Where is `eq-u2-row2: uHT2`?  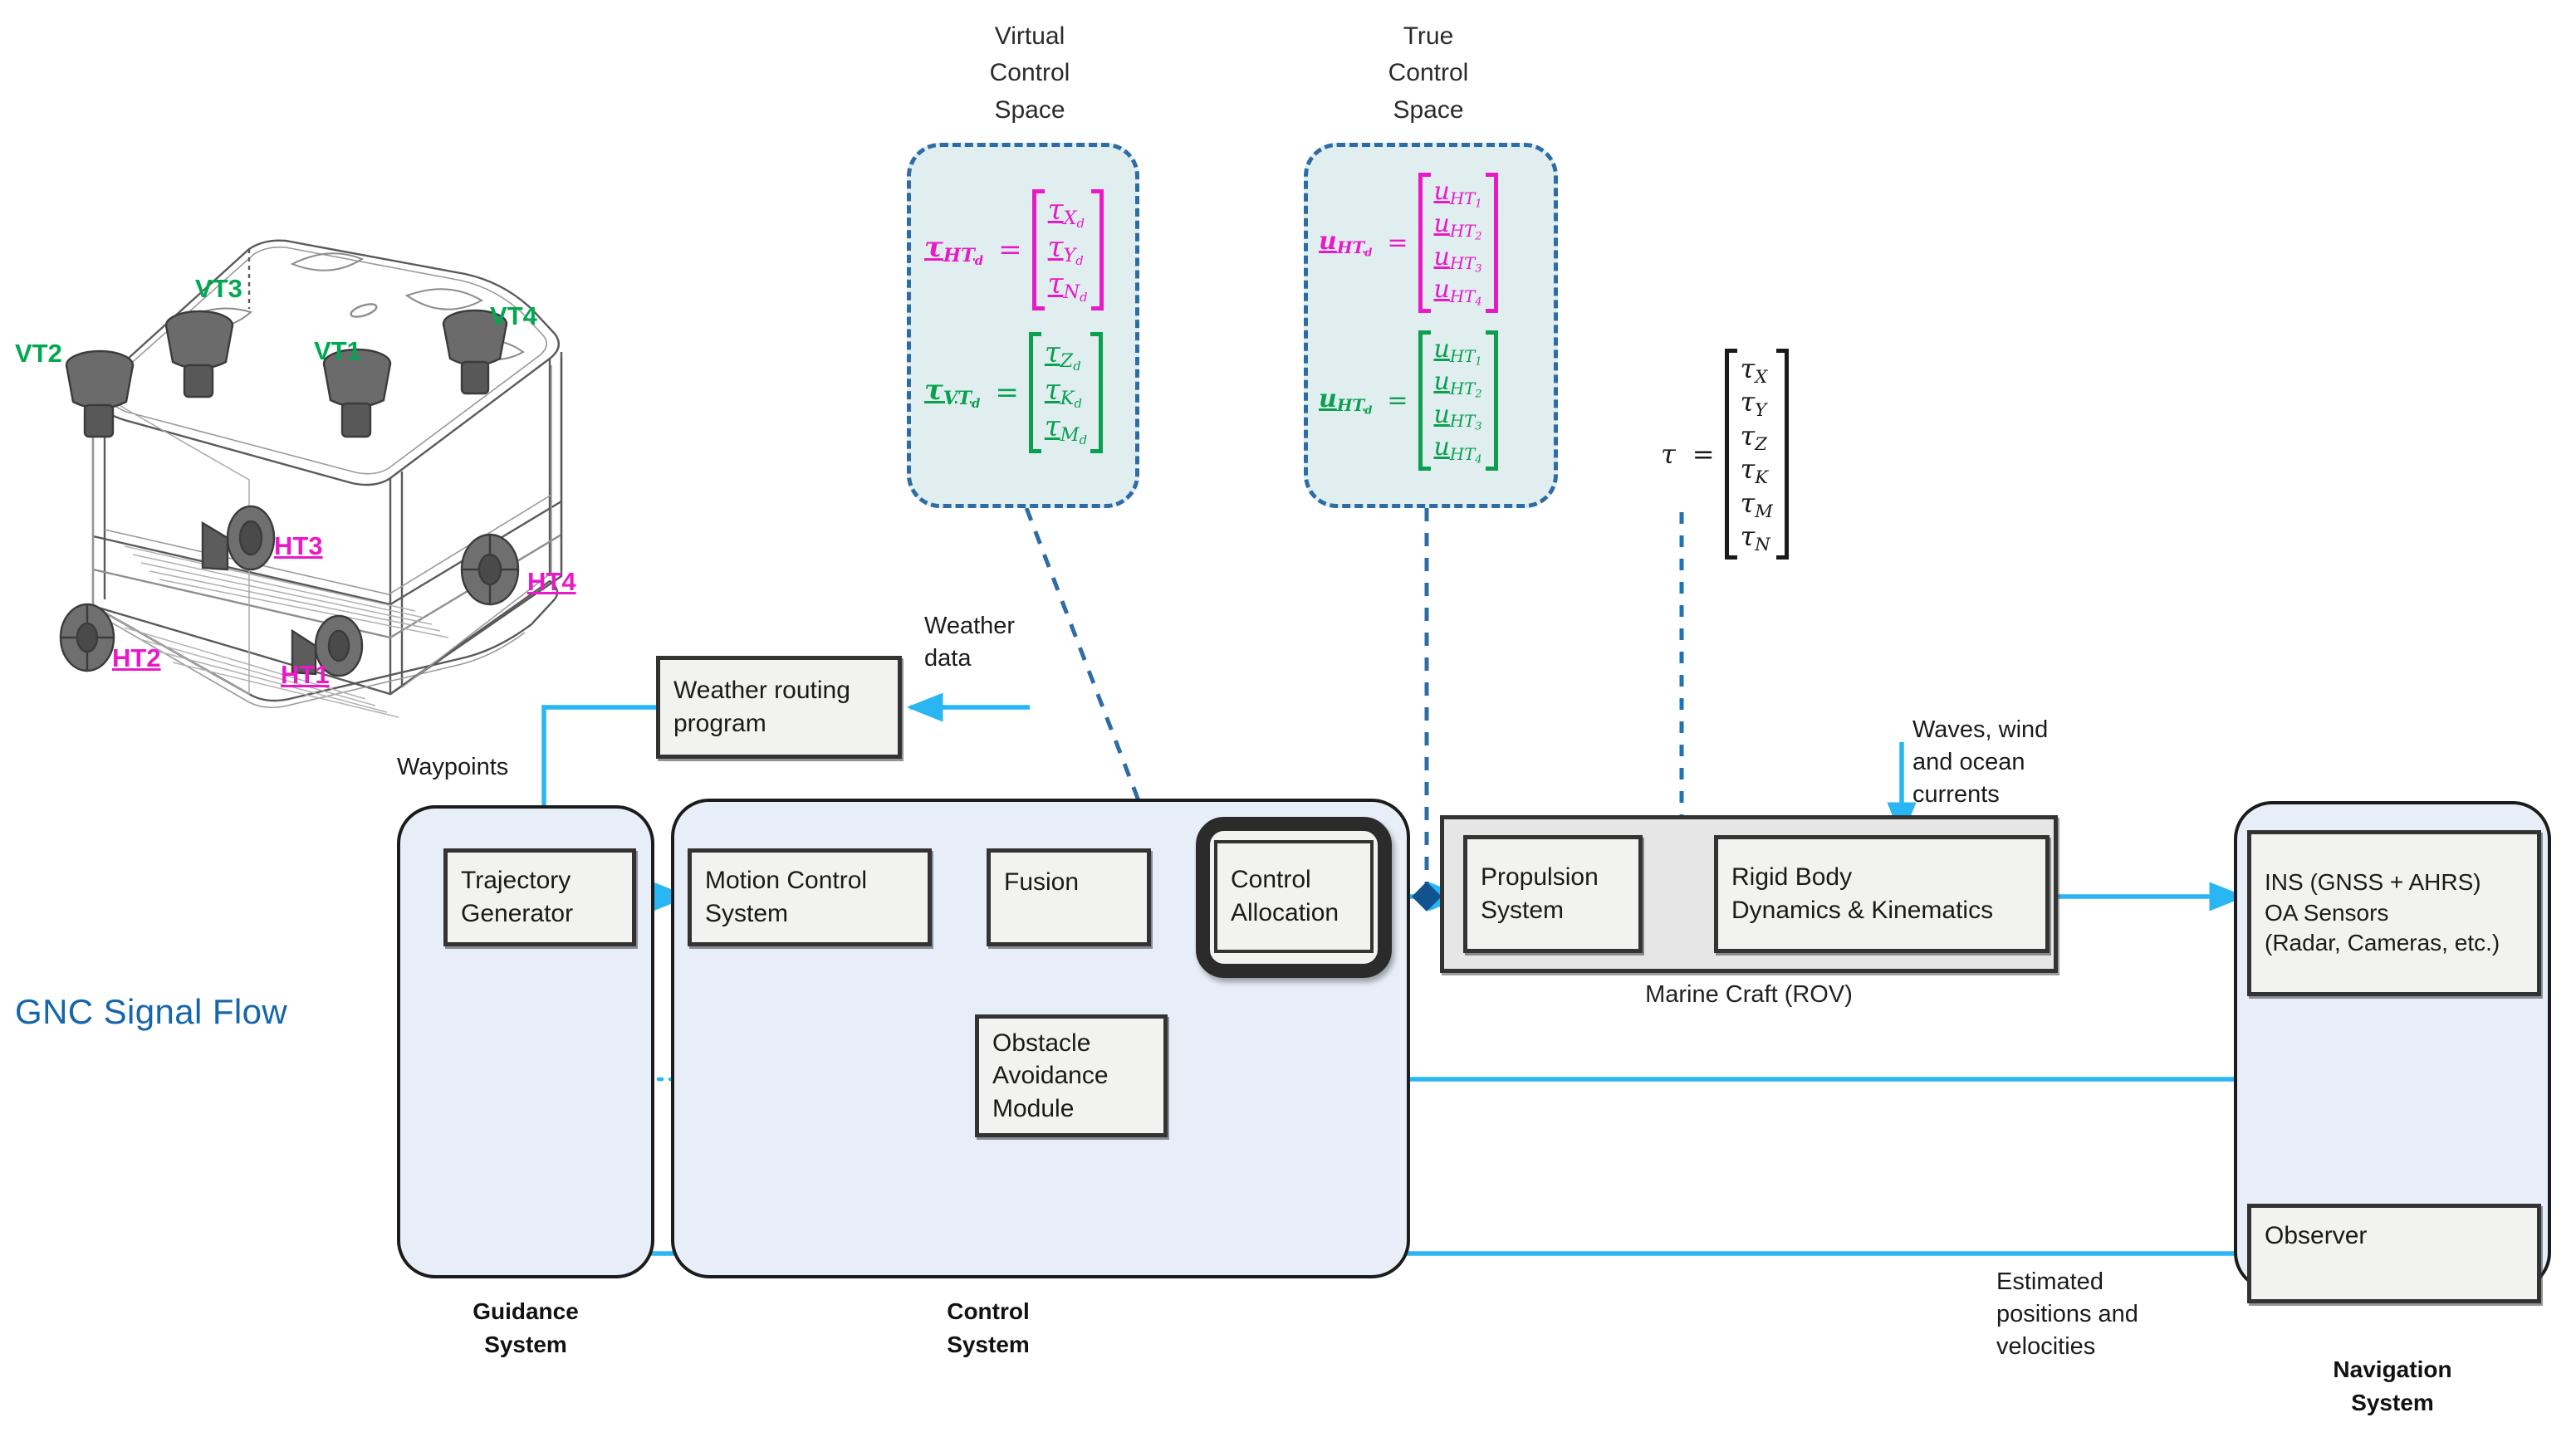
eq-u2-row2: uHT2 is located at coordinates (1458, 384).